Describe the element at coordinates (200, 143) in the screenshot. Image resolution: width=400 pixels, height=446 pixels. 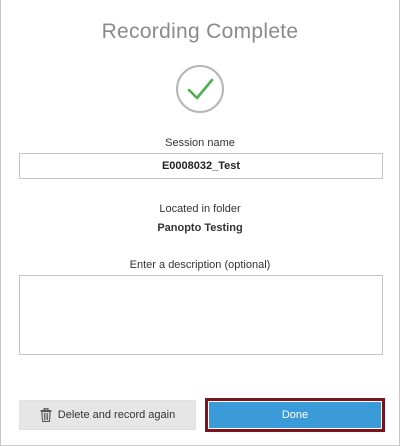
I see `session-name-label: Session name` at that location.